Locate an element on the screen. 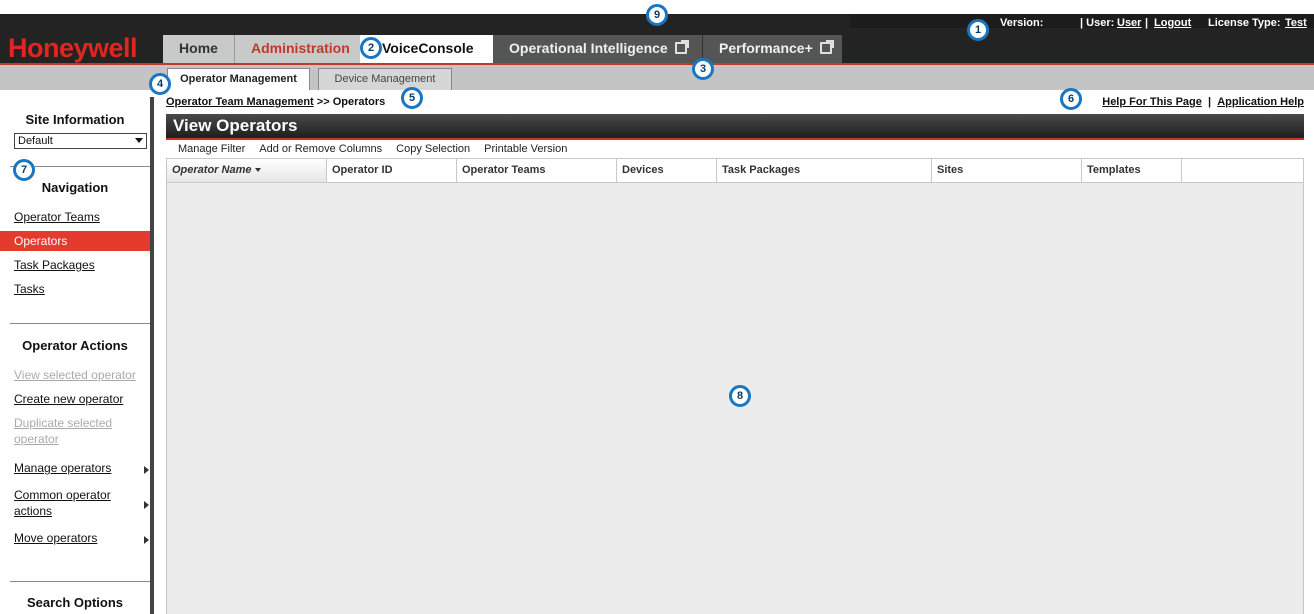 The height and width of the screenshot is (614, 1314). tab-perf-label: Performance+ is located at coordinates (766, 48).